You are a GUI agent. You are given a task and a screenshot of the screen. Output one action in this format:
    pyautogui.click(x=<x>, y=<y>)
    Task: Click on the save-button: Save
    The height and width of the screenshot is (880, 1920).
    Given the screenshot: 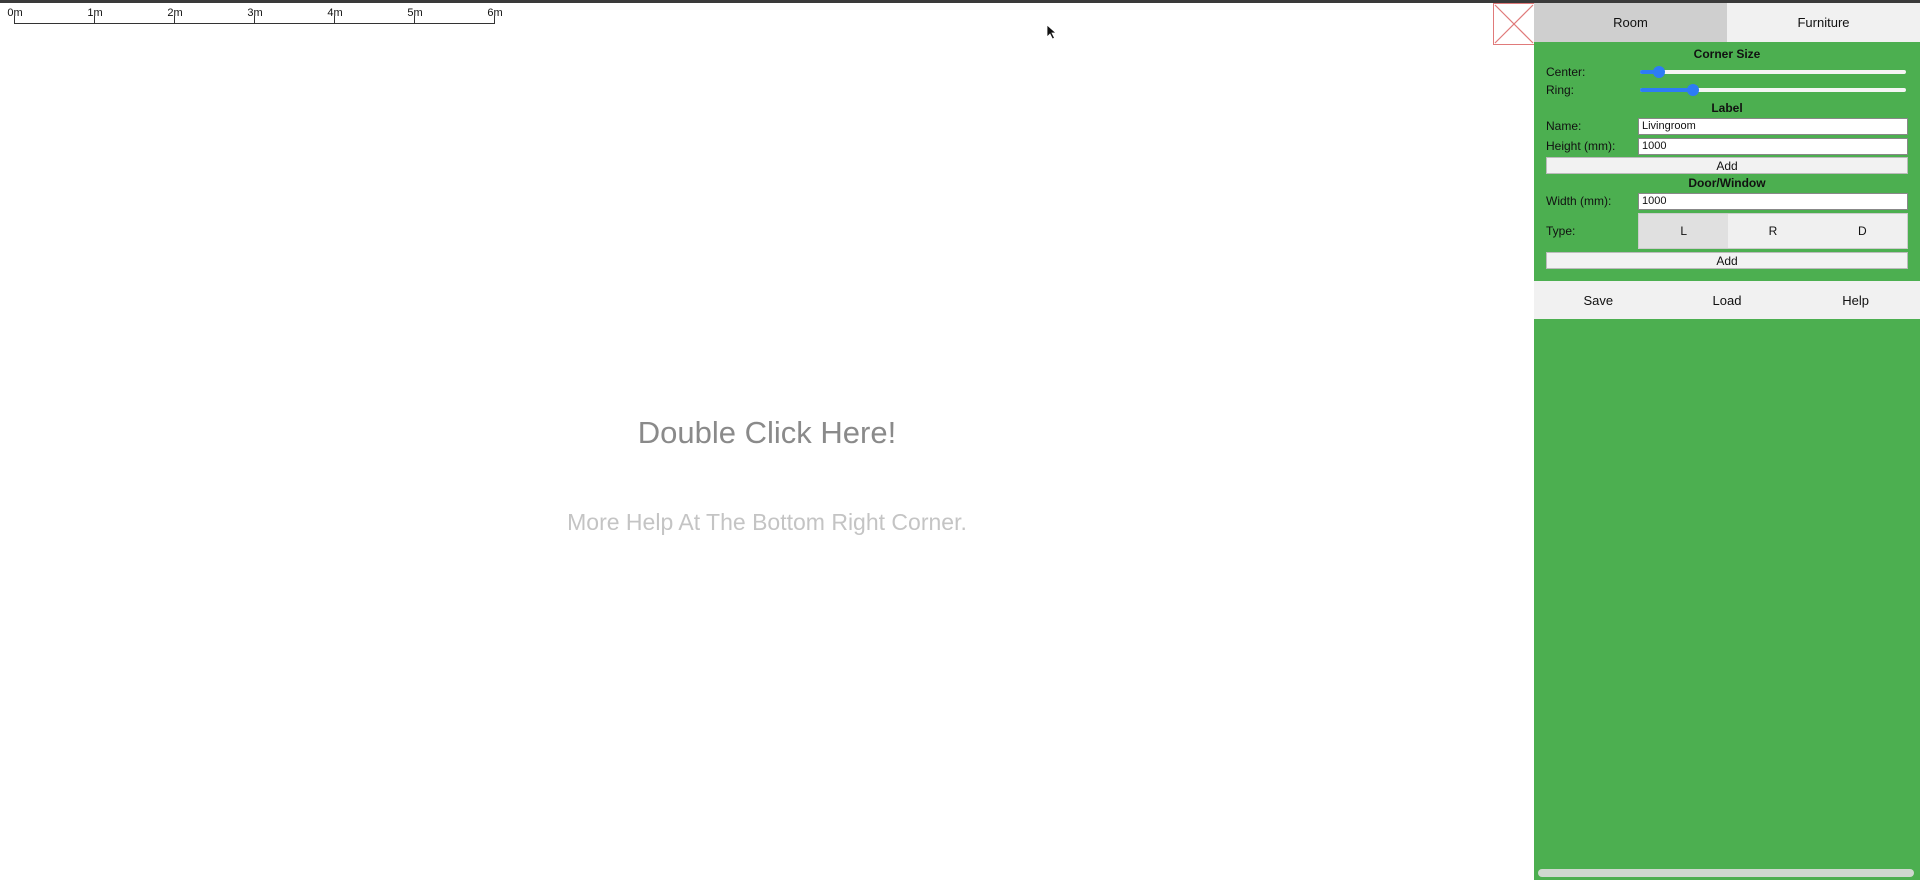 What is the action you would take?
    pyautogui.click(x=1598, y=300)
    